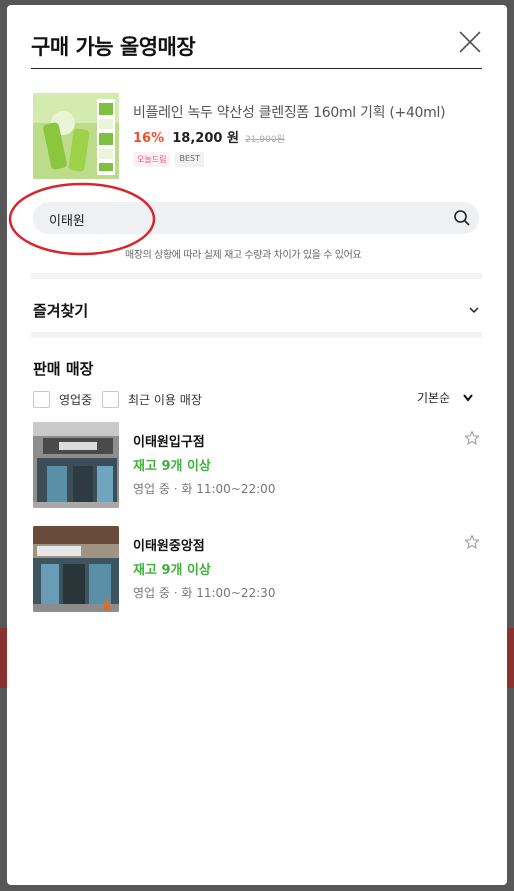 This screenshot has height=891, width=514. Describe the element at coordinates (434, 398) in the screenshot. I see `sort-label: 기본순` at that location.